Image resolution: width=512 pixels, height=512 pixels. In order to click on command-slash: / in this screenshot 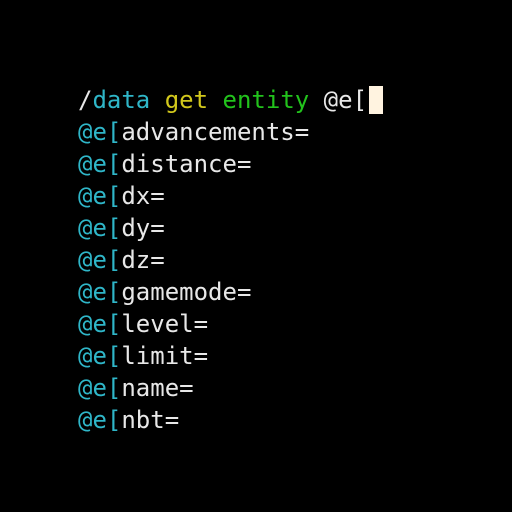, I will do `click(85, 100)`.